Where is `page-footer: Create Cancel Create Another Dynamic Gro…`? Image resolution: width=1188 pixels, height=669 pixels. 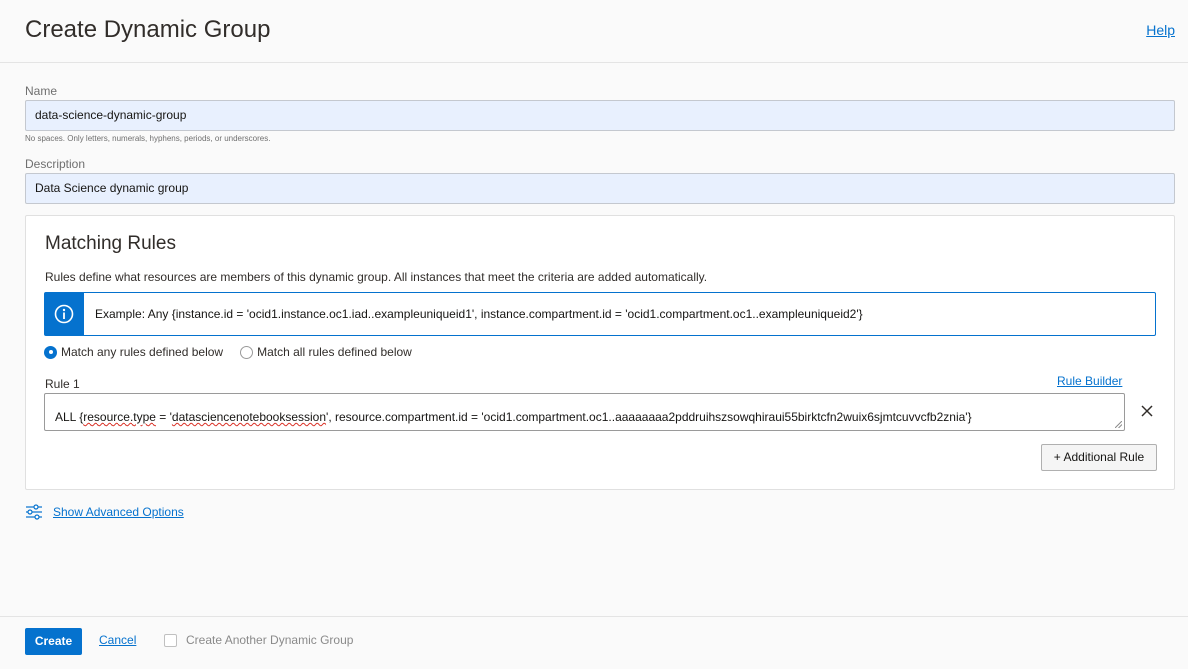
page-footer: Create Cancel Create Another Dynamic Gro… is located at coordinates (594, 642).